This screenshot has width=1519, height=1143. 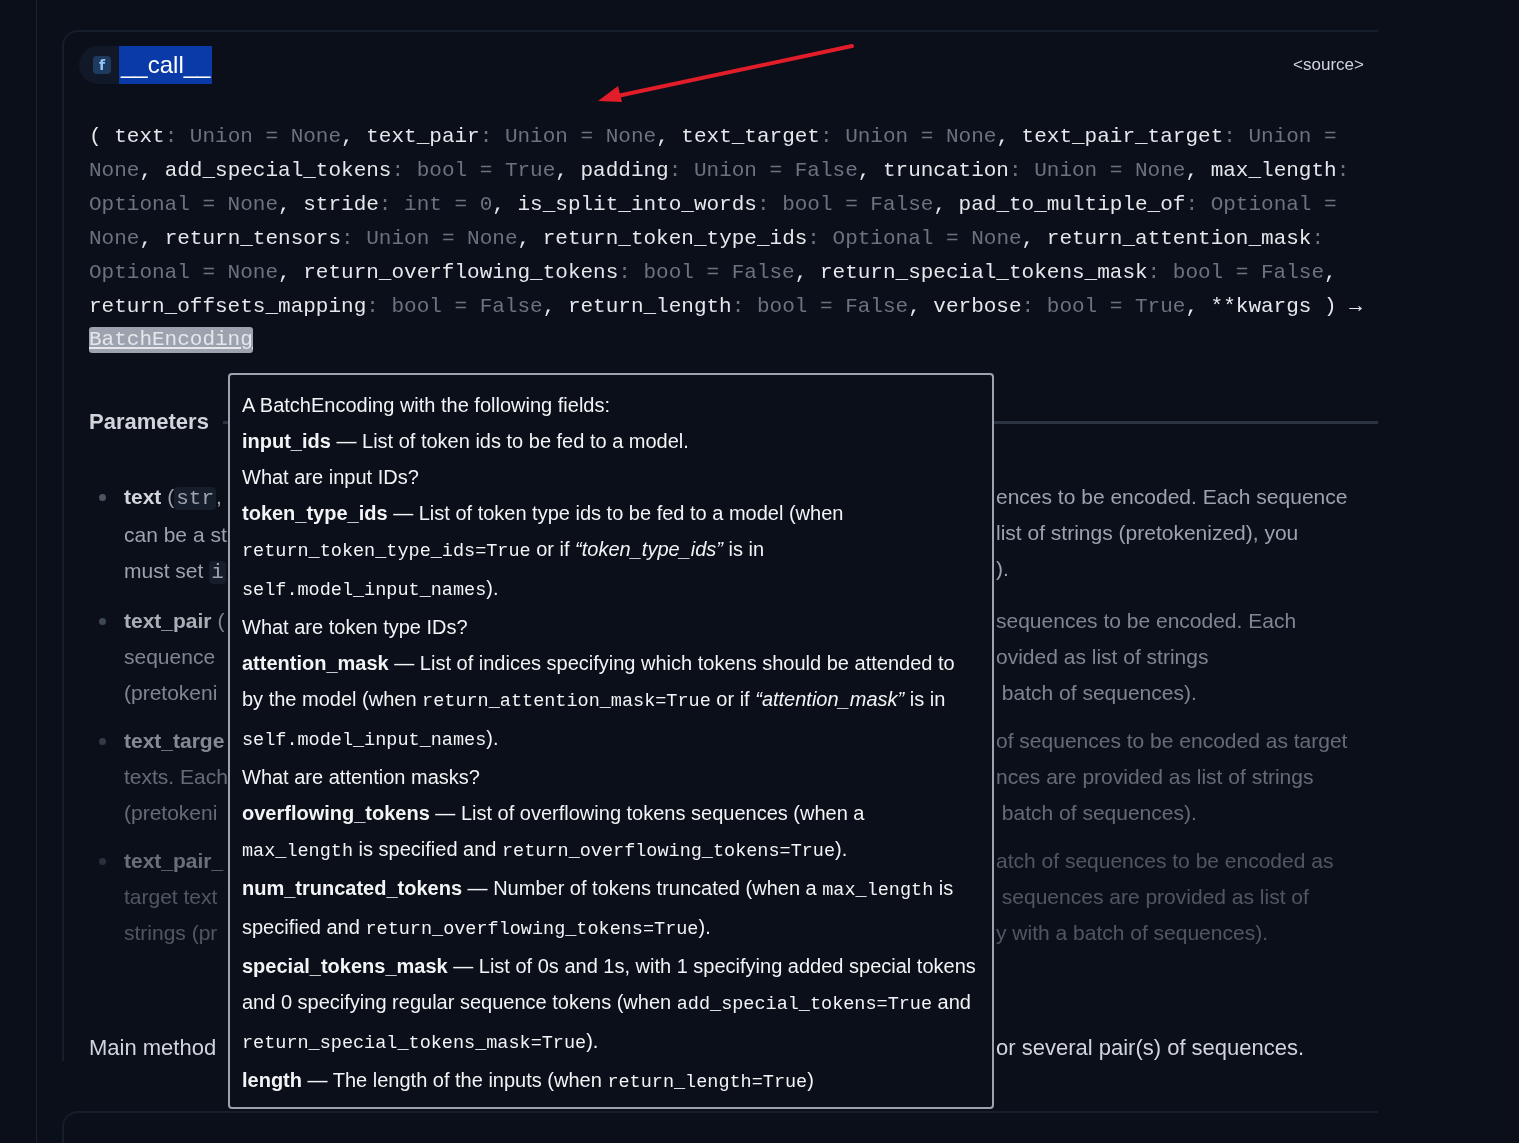 What do you see at coordinates (713, 137) in the screenshot?
I see `code-line: ( text: Union = None, text_pair: Union = None, text_target: Union = None, text_pair_target: Union =` at bounding box center [713, 137].